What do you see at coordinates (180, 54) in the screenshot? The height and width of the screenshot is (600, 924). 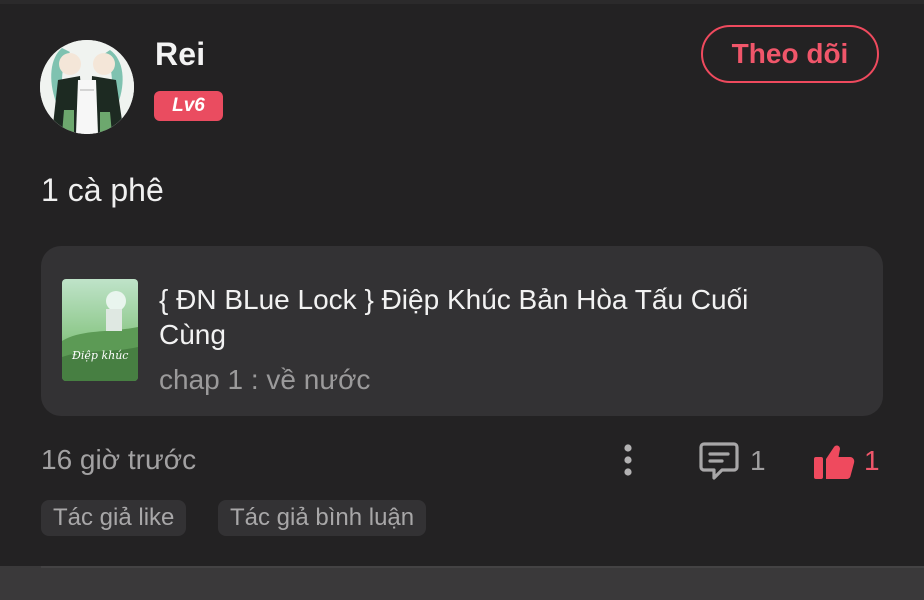 I see `author-name: Rei` at bounding box center [180, 54].